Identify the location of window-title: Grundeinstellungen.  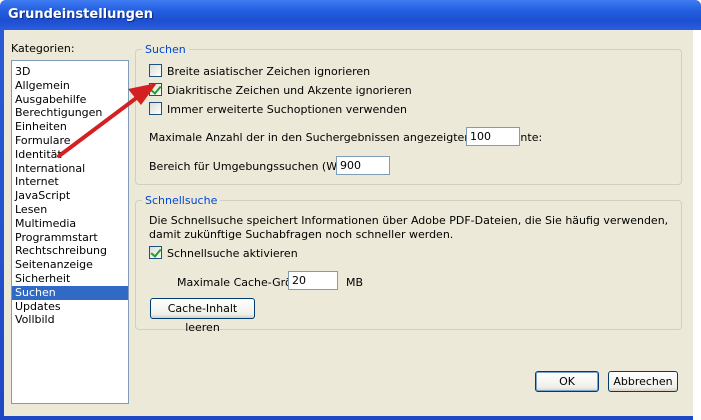
(80, 14).